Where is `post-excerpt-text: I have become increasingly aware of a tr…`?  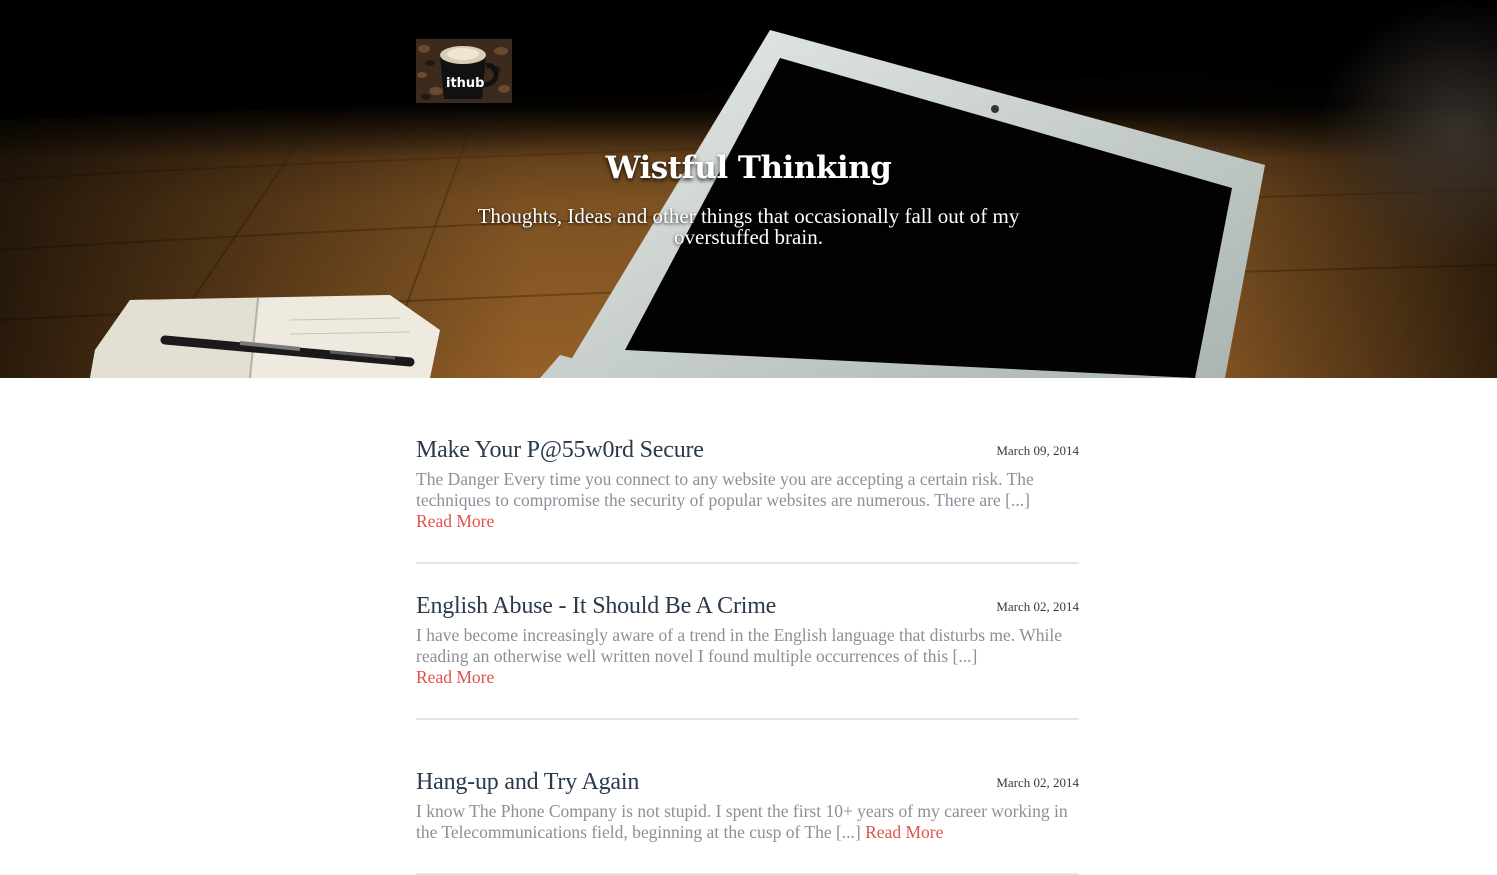 post-excerpt-text: I have become increasingly aware of a tr… is located at coordinates (739, 645).